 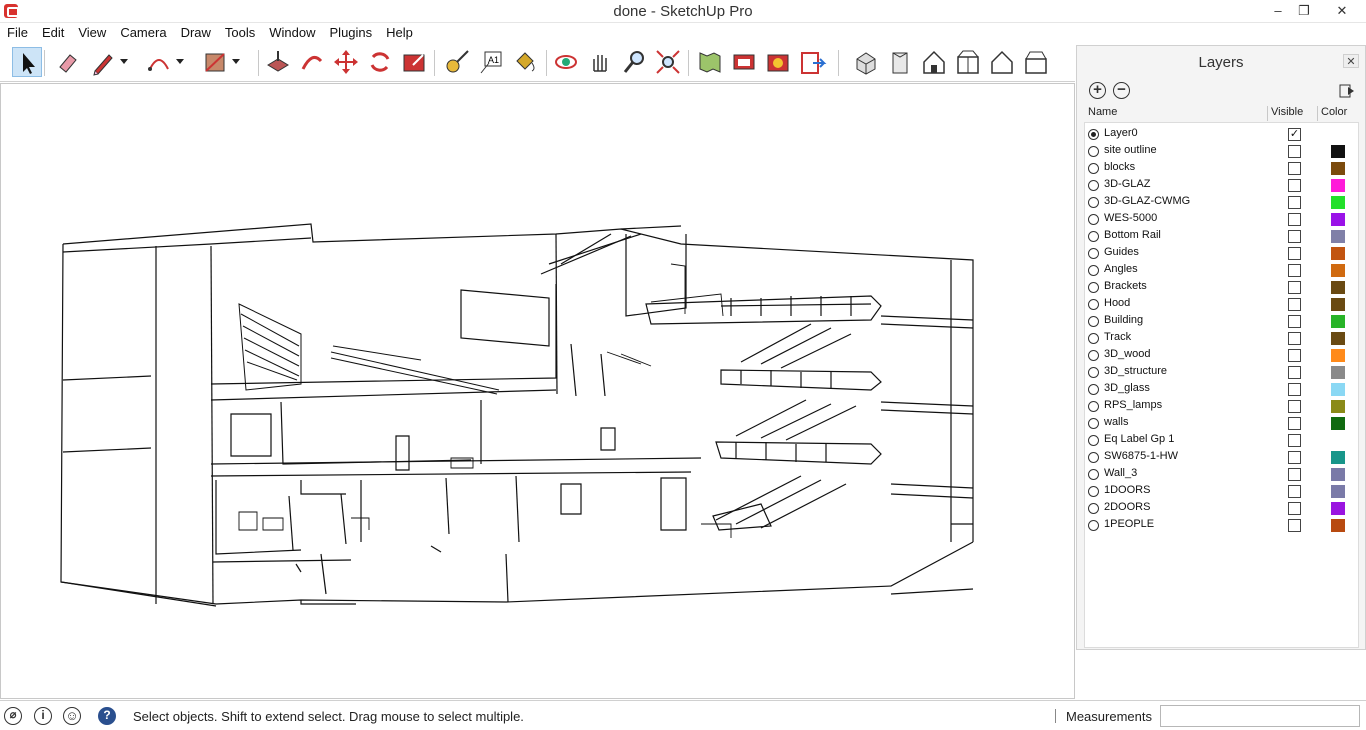 I want to click on delete-layer-icon: −, so click(x=1121, y=90).